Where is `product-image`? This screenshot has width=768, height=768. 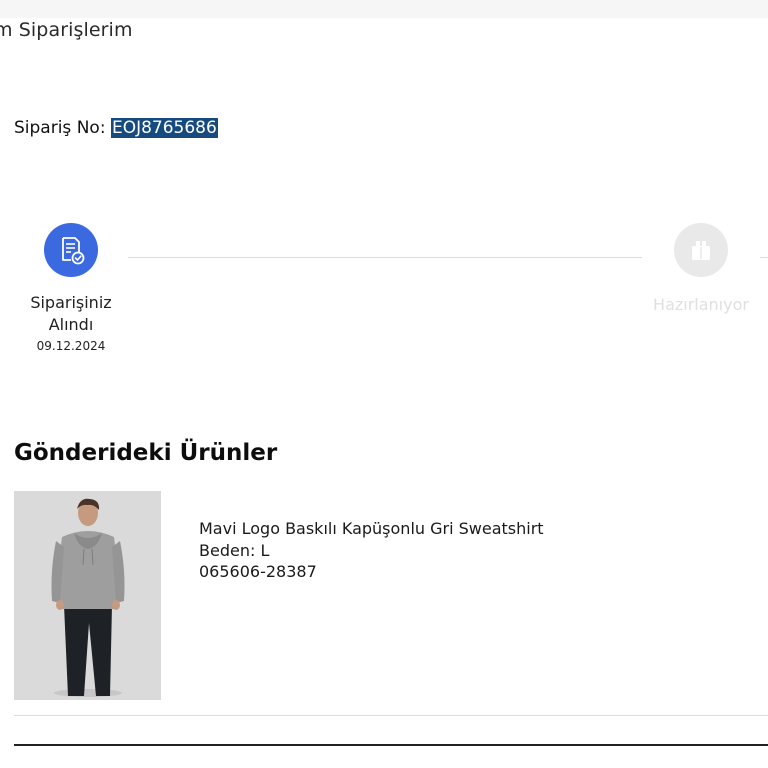
product-image is located at coordinates (87, 595).